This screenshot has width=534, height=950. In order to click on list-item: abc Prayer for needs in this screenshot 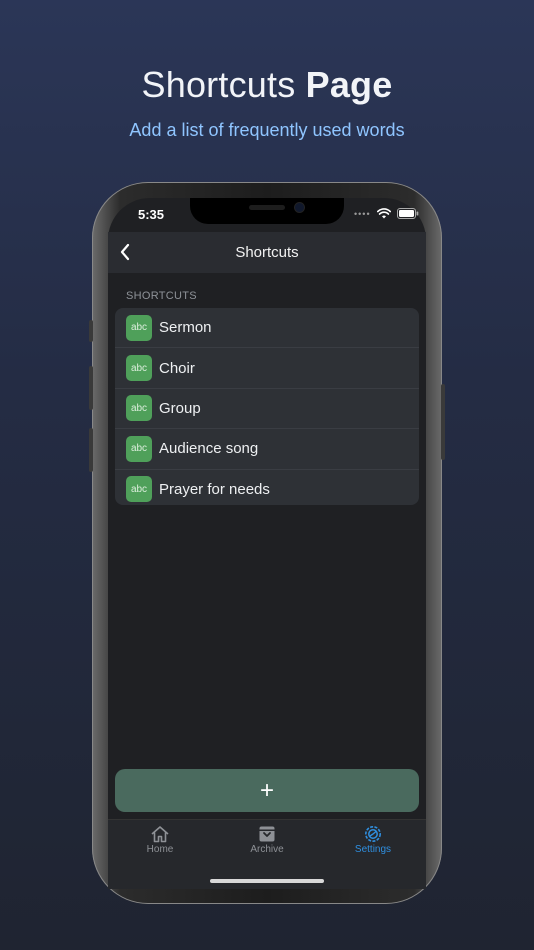, I will do `click(267, 487)`.